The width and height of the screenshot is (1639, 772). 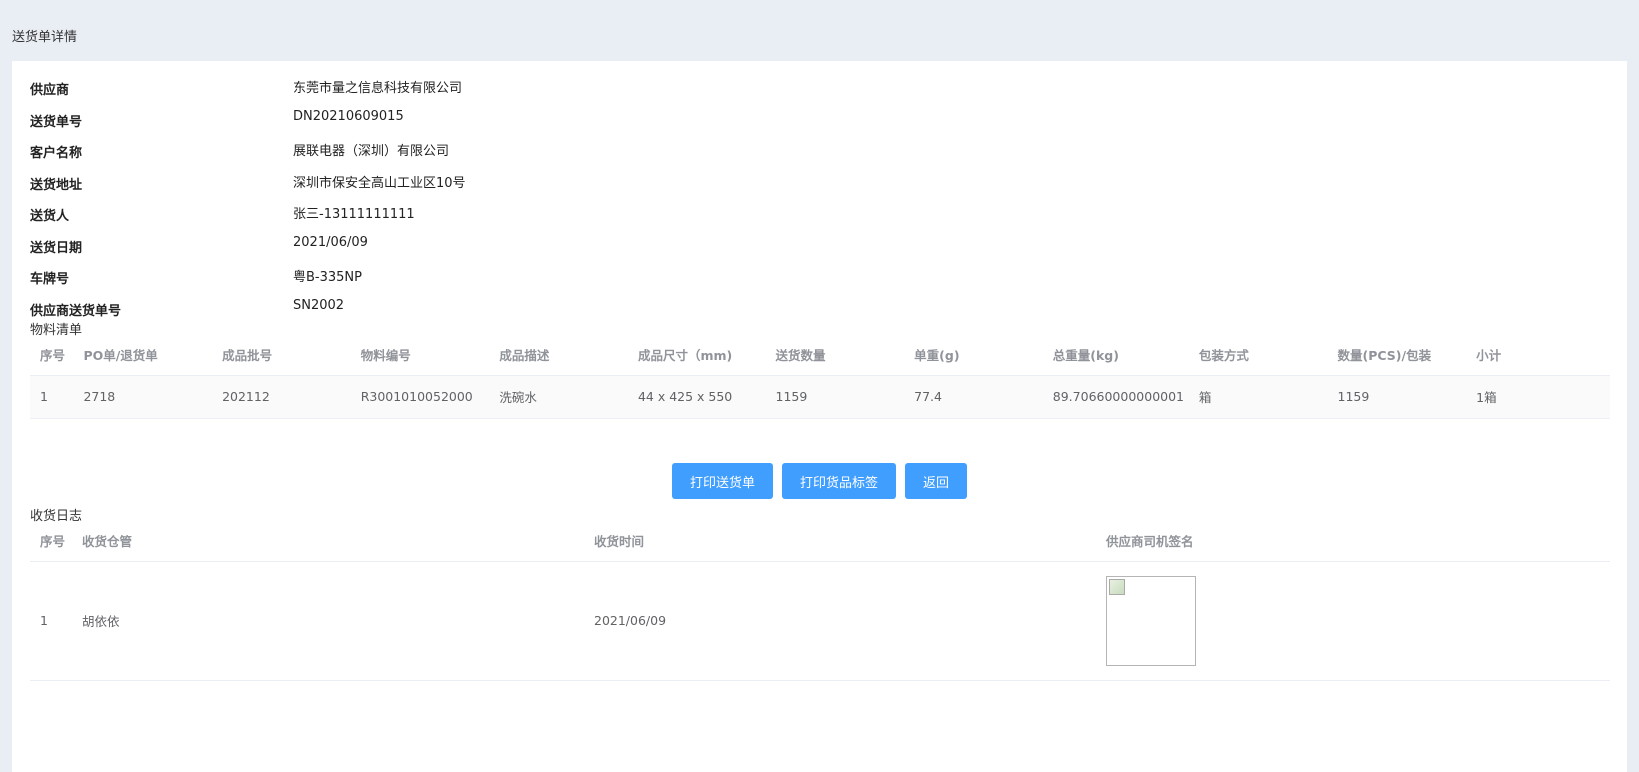 What do you see at coordinates (354, 214) in the screenshot?
I see `info-value: 张三-13111111111` at bounding box center [354, 214].